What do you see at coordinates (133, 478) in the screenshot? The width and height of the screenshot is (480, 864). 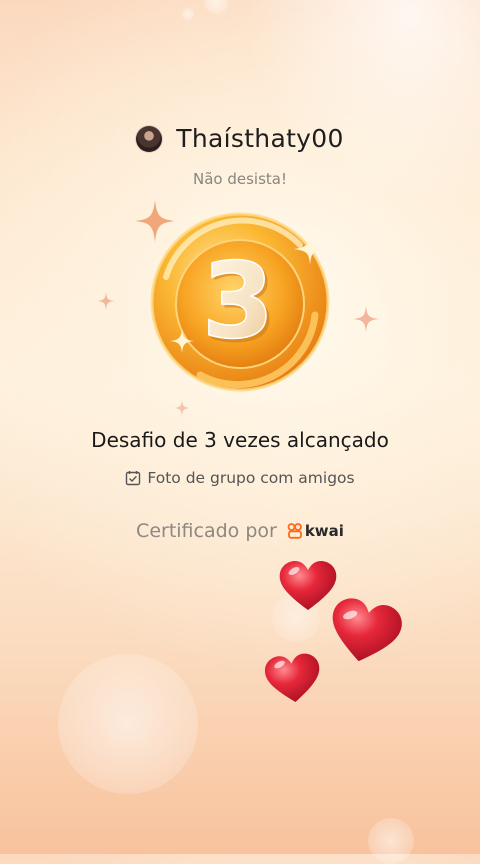 I see `calendar-check-icon` at bounding box center [133, 478].